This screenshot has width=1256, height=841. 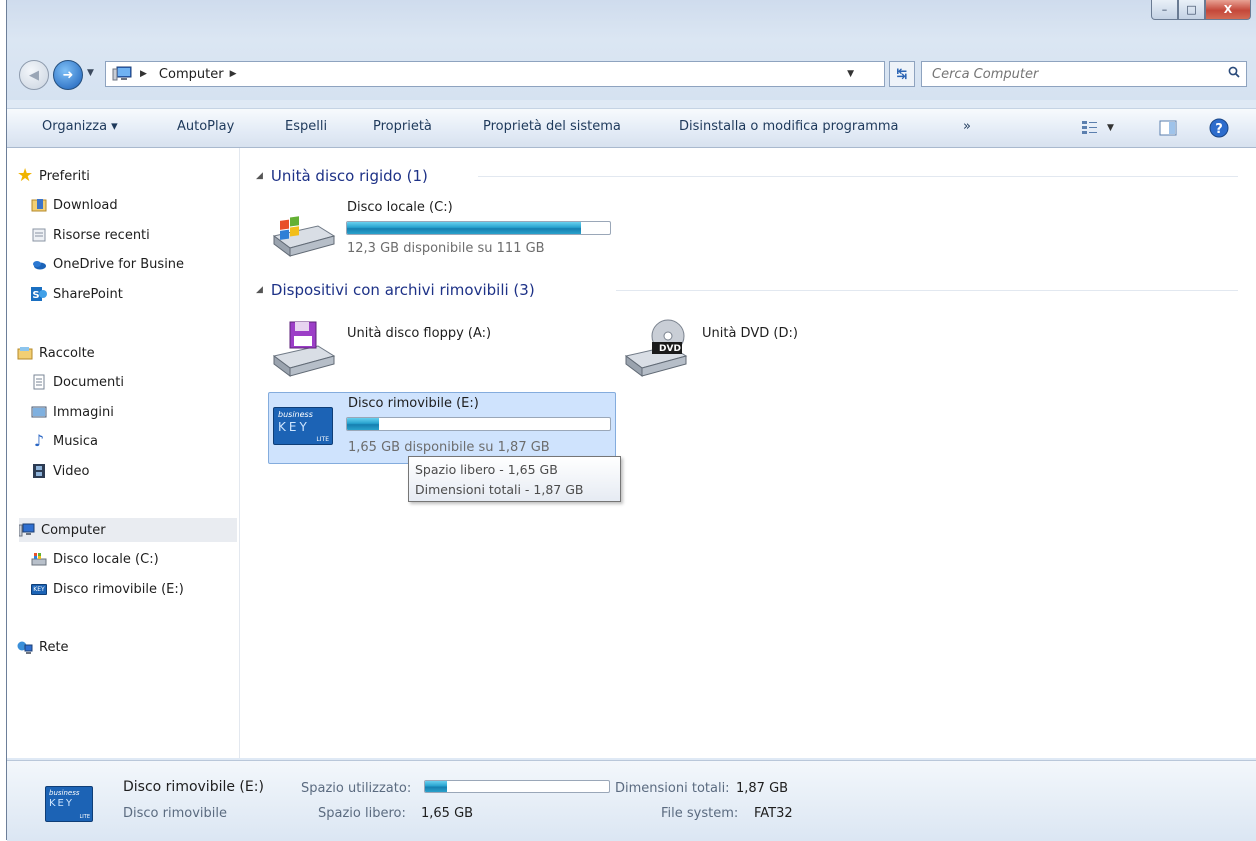 I want to click on dvd-badge: DVD, so click(x=670, y=349).